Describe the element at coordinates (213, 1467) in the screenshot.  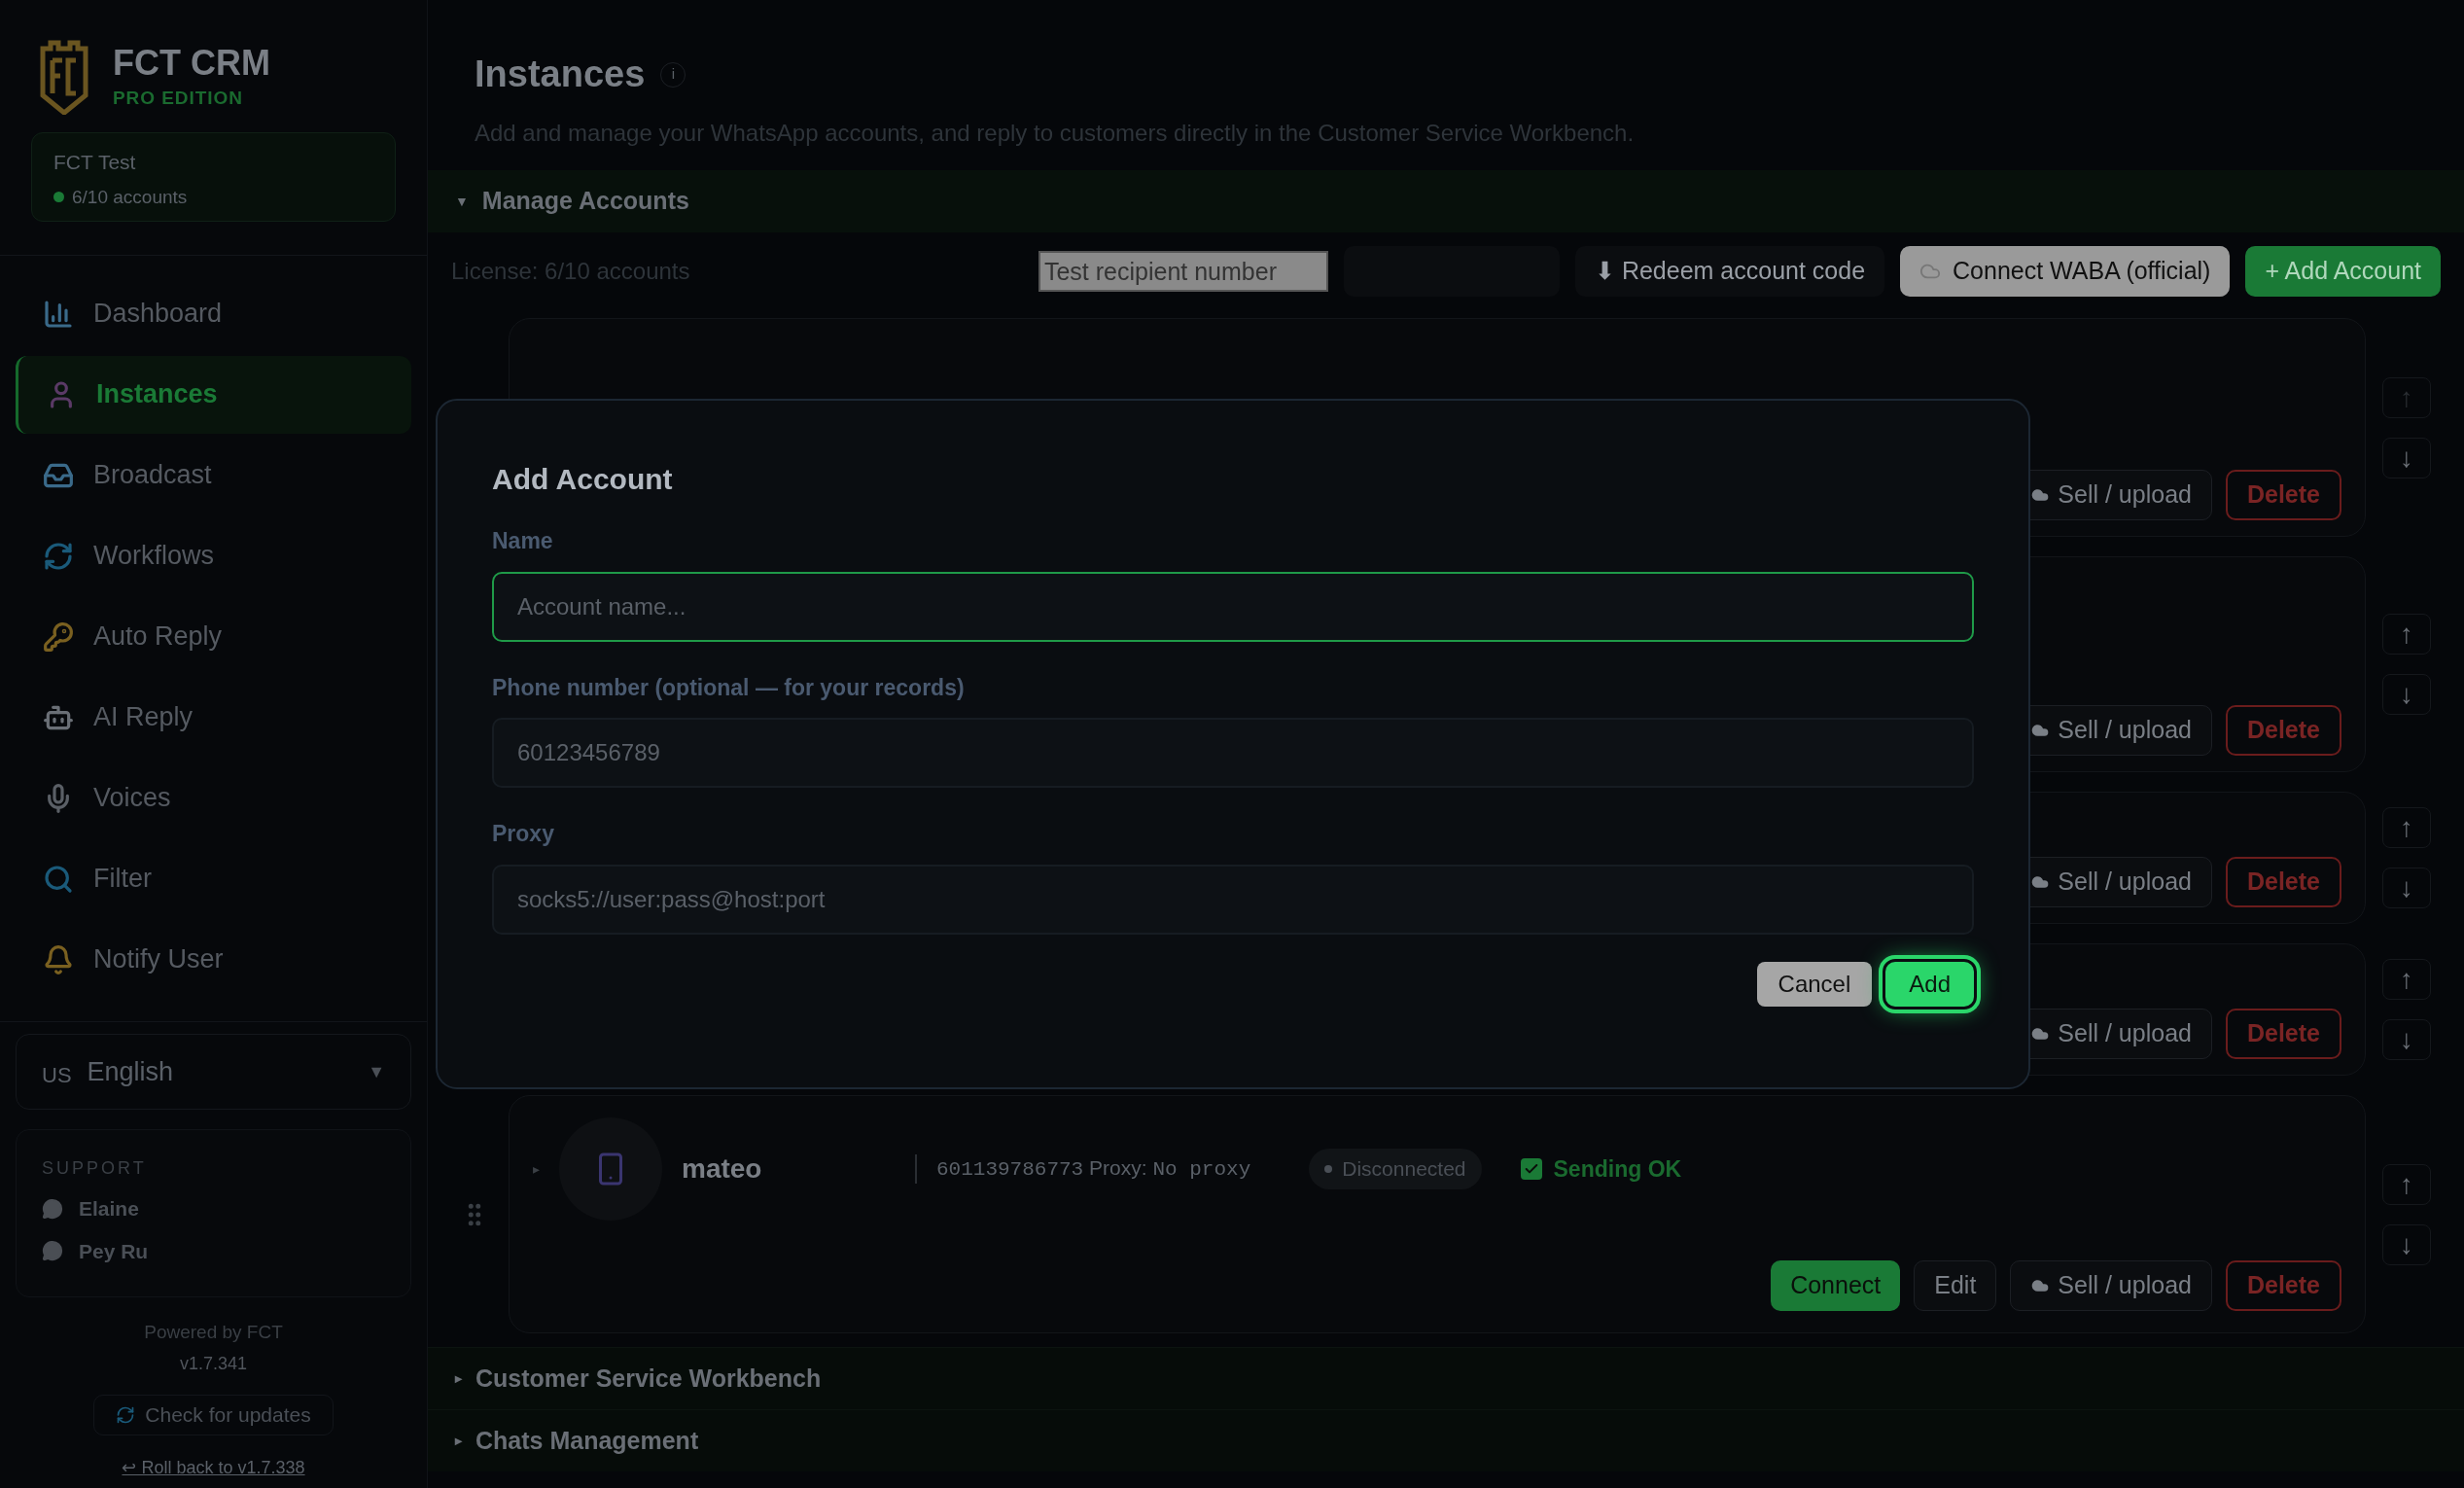
I see `rollback-link: ↩ Roll back to v1.7.338` at that location.